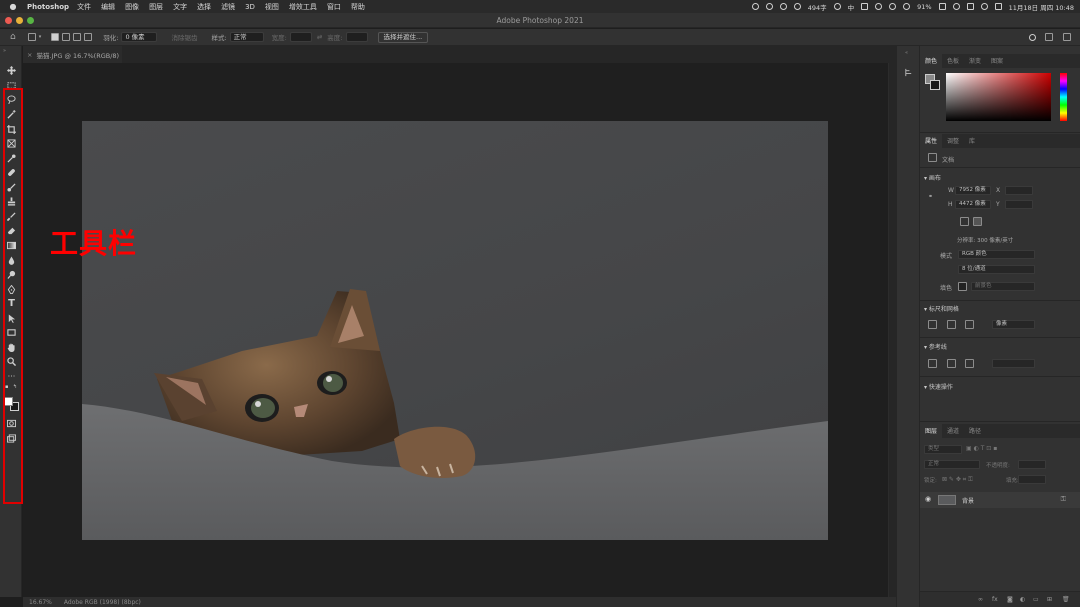  What do you see at coordinates (1063, 97) in the screenshot?
I see `hue-slider` at bounding box center [1063, 97].